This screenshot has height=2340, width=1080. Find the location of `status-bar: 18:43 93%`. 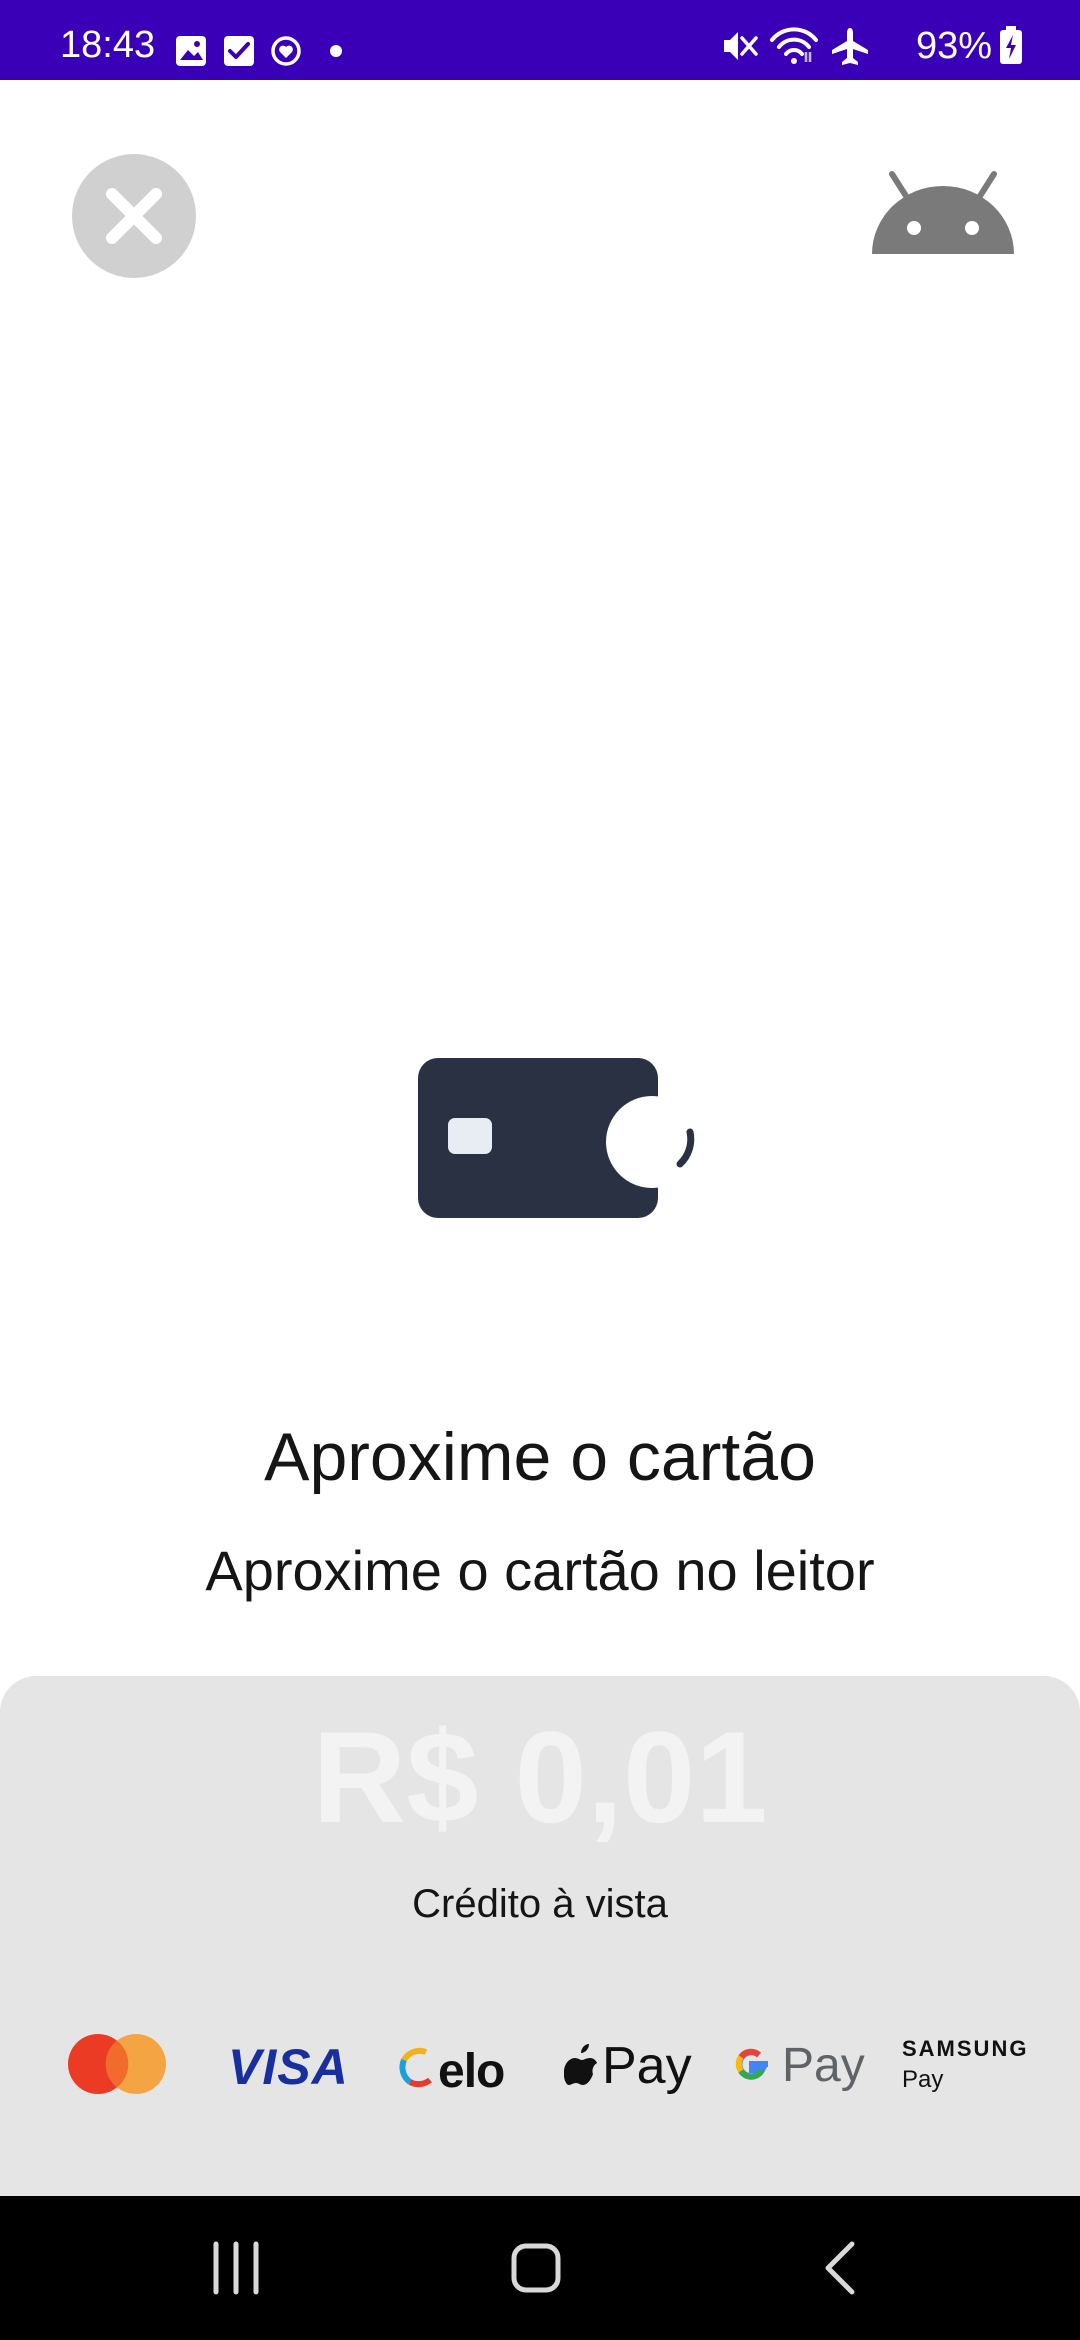

status-bar: 18:43 93% is located at coordinates (540, 40).